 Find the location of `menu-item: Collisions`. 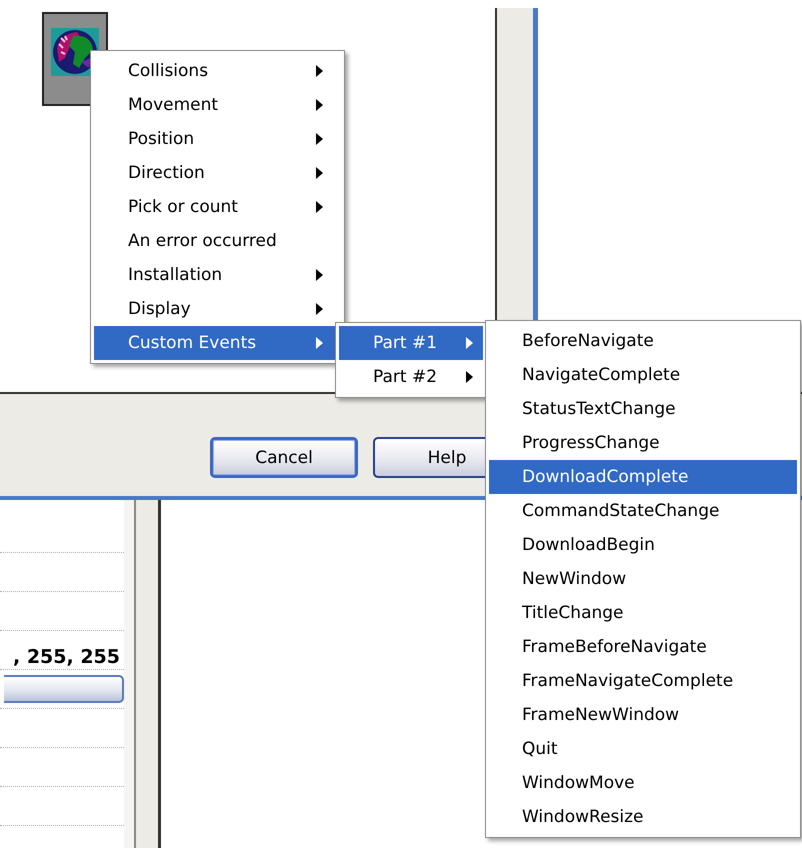

menu-item: Collisions is located at coordinates (217, 71).